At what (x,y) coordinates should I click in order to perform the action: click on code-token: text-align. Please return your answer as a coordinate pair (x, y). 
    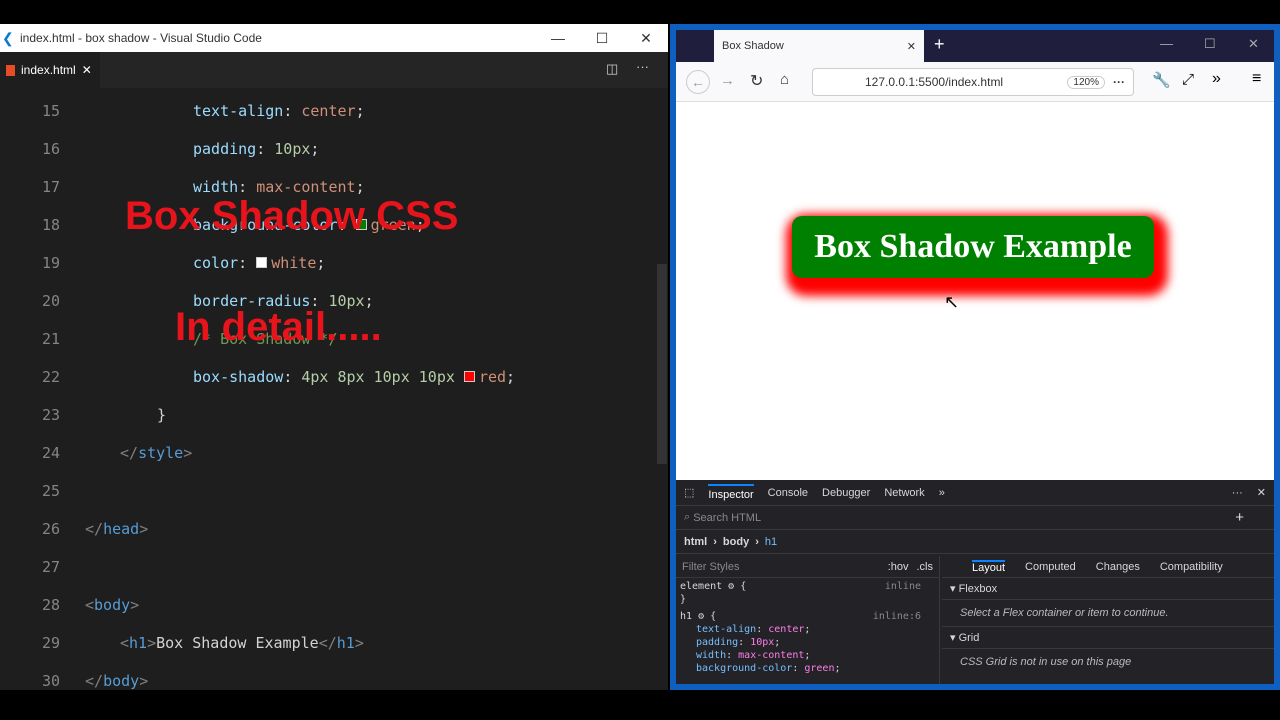
    Looking at the image, I should click on (238, 111).